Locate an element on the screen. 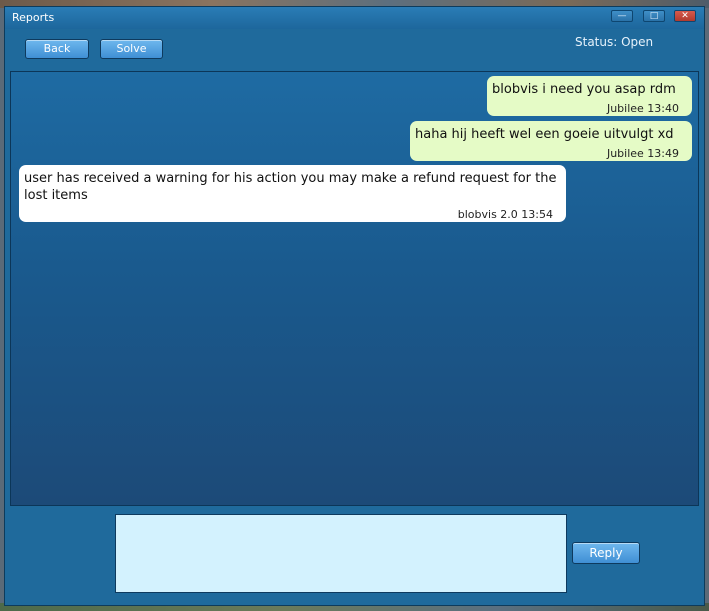  minimize-icon: — is located at coordinates (622, 16).